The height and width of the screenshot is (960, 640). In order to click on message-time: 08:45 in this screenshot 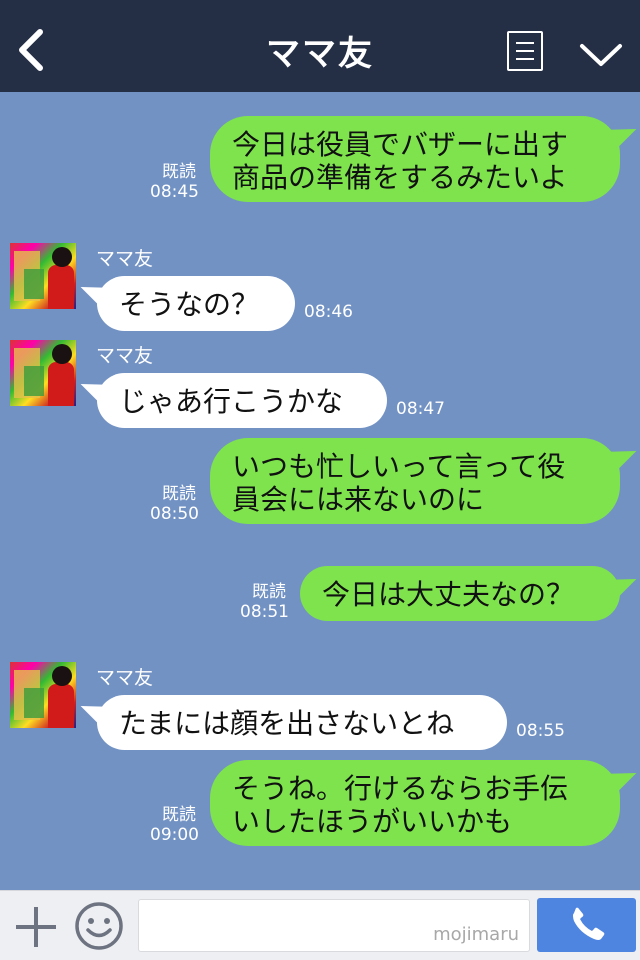, I will do `click(174, 192)`.